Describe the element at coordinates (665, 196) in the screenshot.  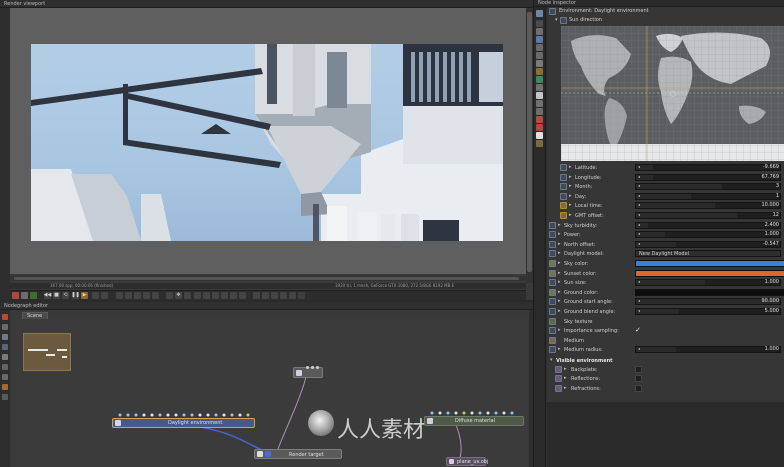
I see `parameter-row: ▸ Day: ◂ 1` at that location.